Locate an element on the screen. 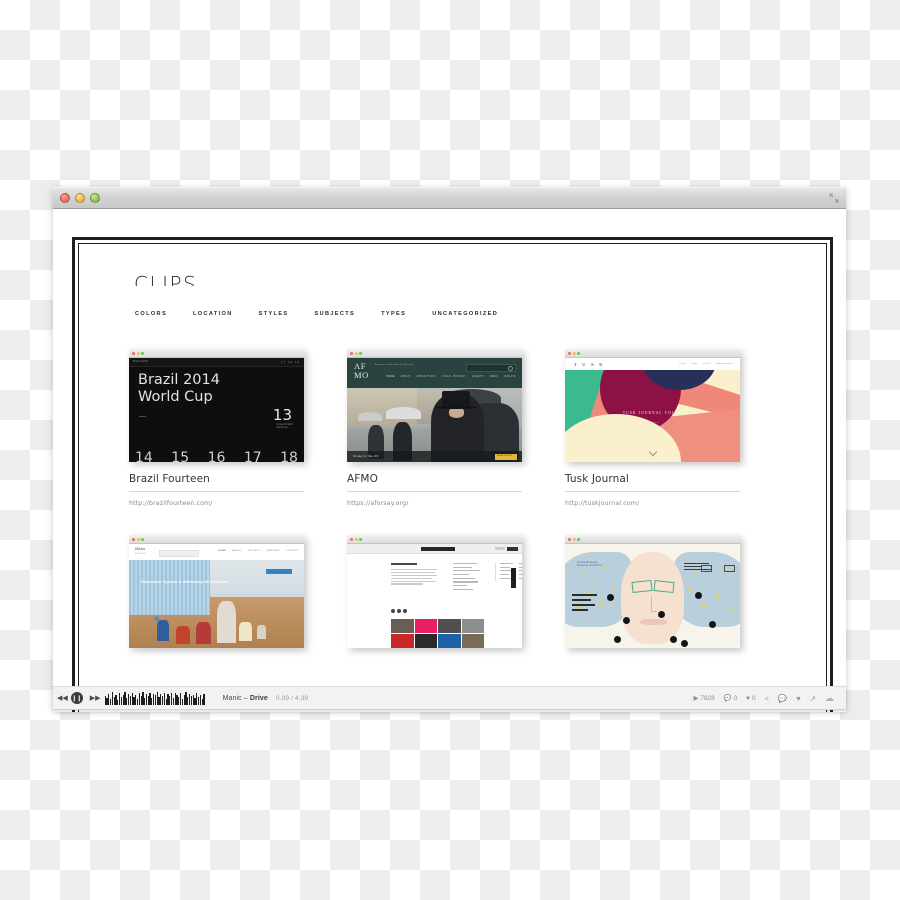 This screenshot has height=900, width=900. face-title-line2: Drawing Exhibition is located at coordinates (590, 566).